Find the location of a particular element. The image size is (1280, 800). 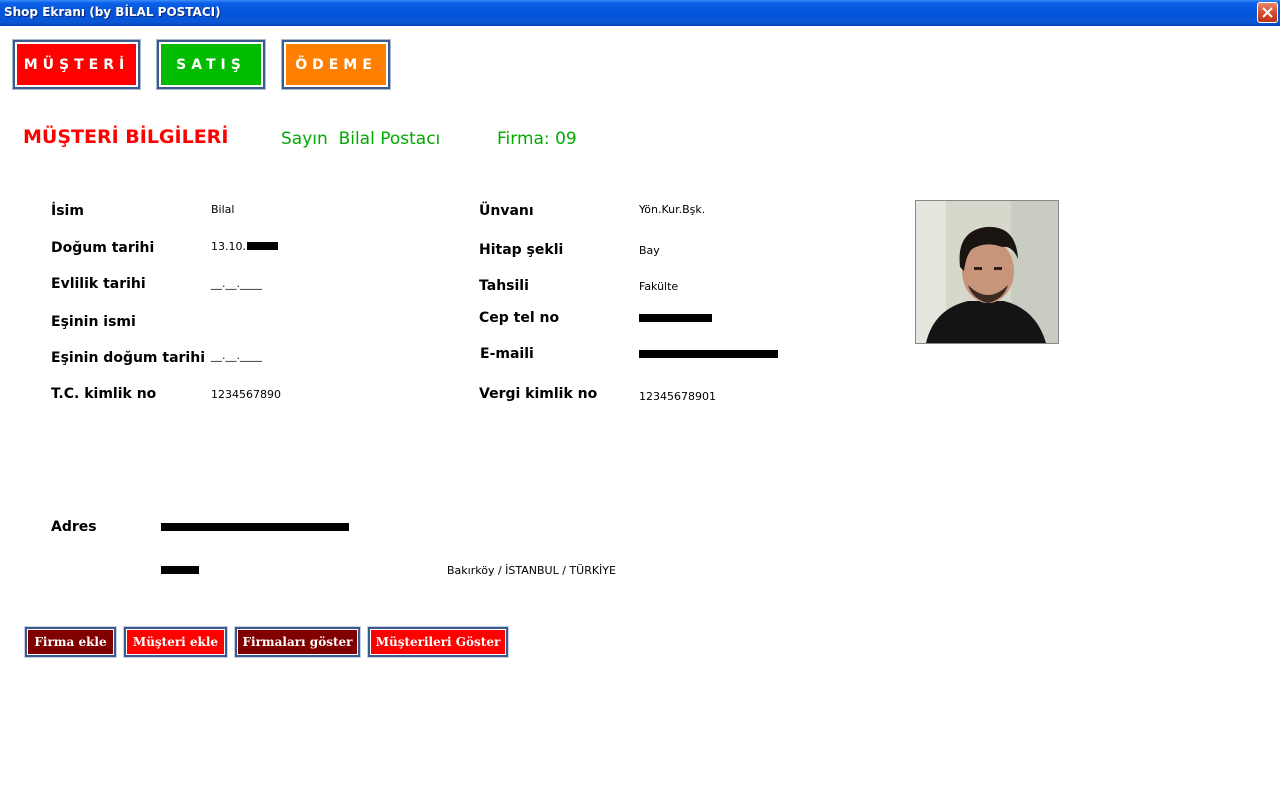

firmalari-goster-label: Firmaları göster is located at coordinates (297, 642).